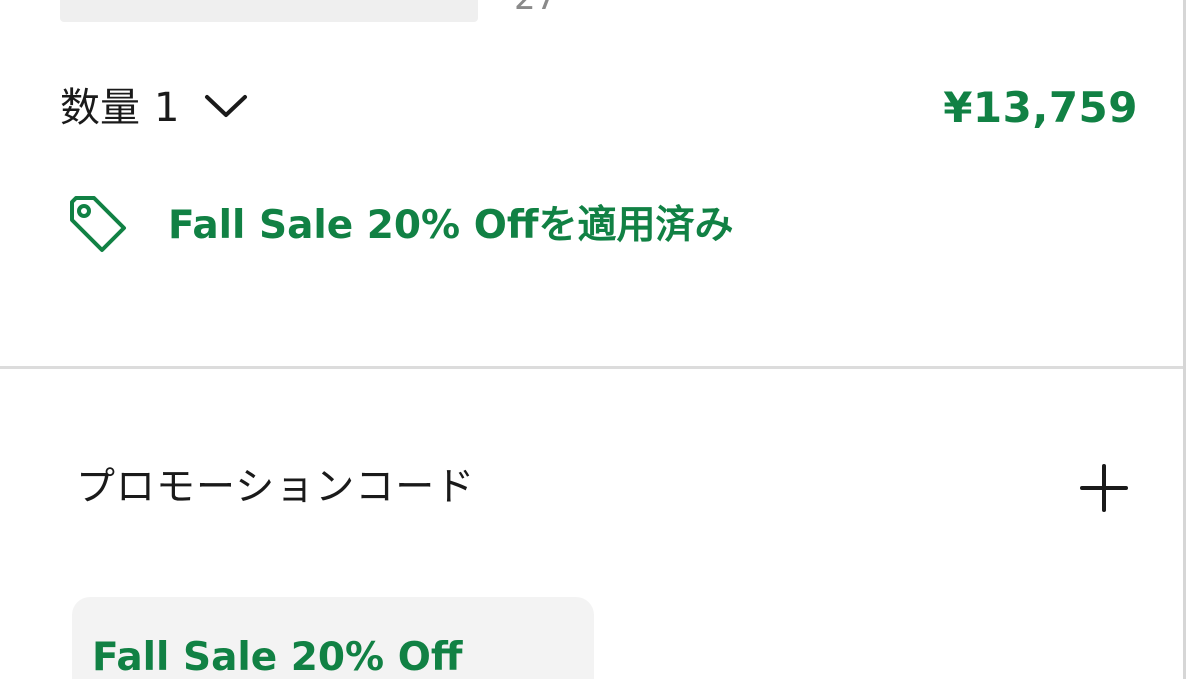  Describe the element at coordinates (593, 367) in the screenshot. I see `section-divider` at that location.